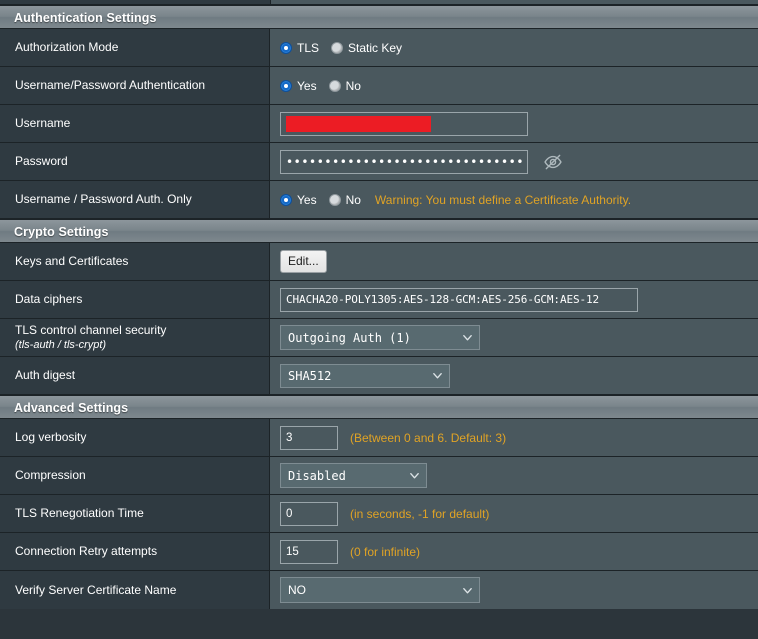 The height and width of the screenshot is (639, 758). What do you see at coordinates (61, 344) in the screenshot?
I see `label-sub-text: (tls-auth / tls-crypt)` at bounding box center [61, 344].